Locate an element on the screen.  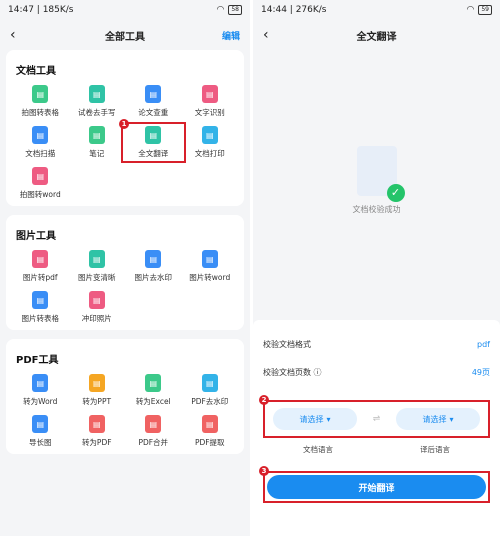
tool-label: PDF合并 is located at coordinates (153, 442).